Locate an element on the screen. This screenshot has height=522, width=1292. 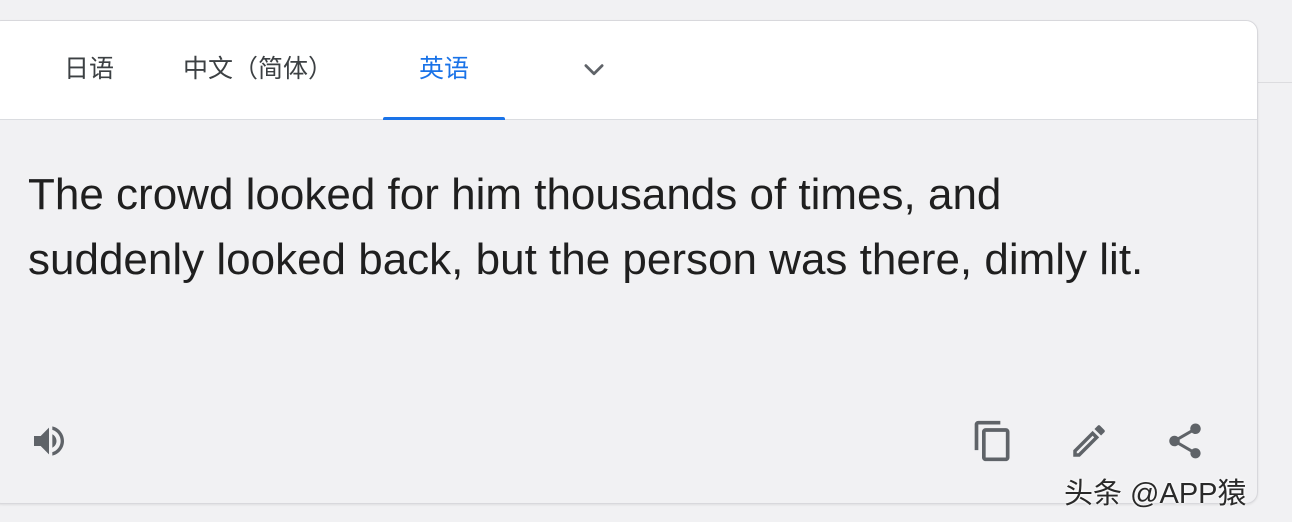
tab-japanese: 日语 is located at coordinates (89, 70).